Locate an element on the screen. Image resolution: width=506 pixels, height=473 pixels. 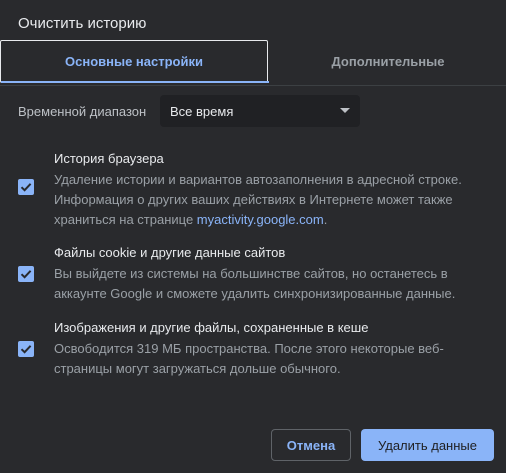
cancel-button: Отмена is located at coordinates (311, 445).